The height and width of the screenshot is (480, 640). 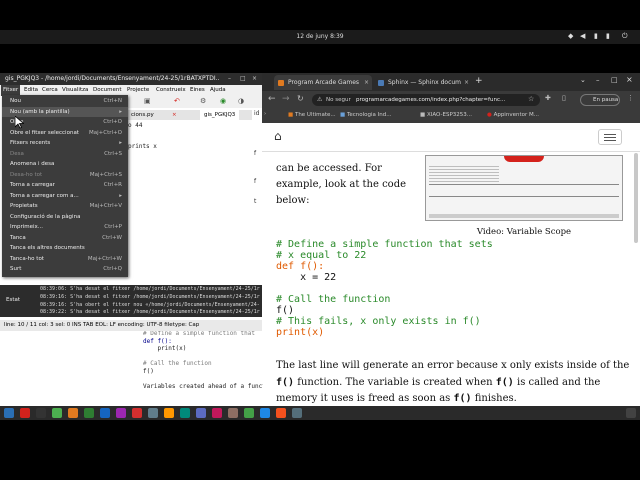 What do you see at coordinates (531, 99) in the screenshot?
I see `bookmark-star-icon: ☆` at bounding box center [531, 99].